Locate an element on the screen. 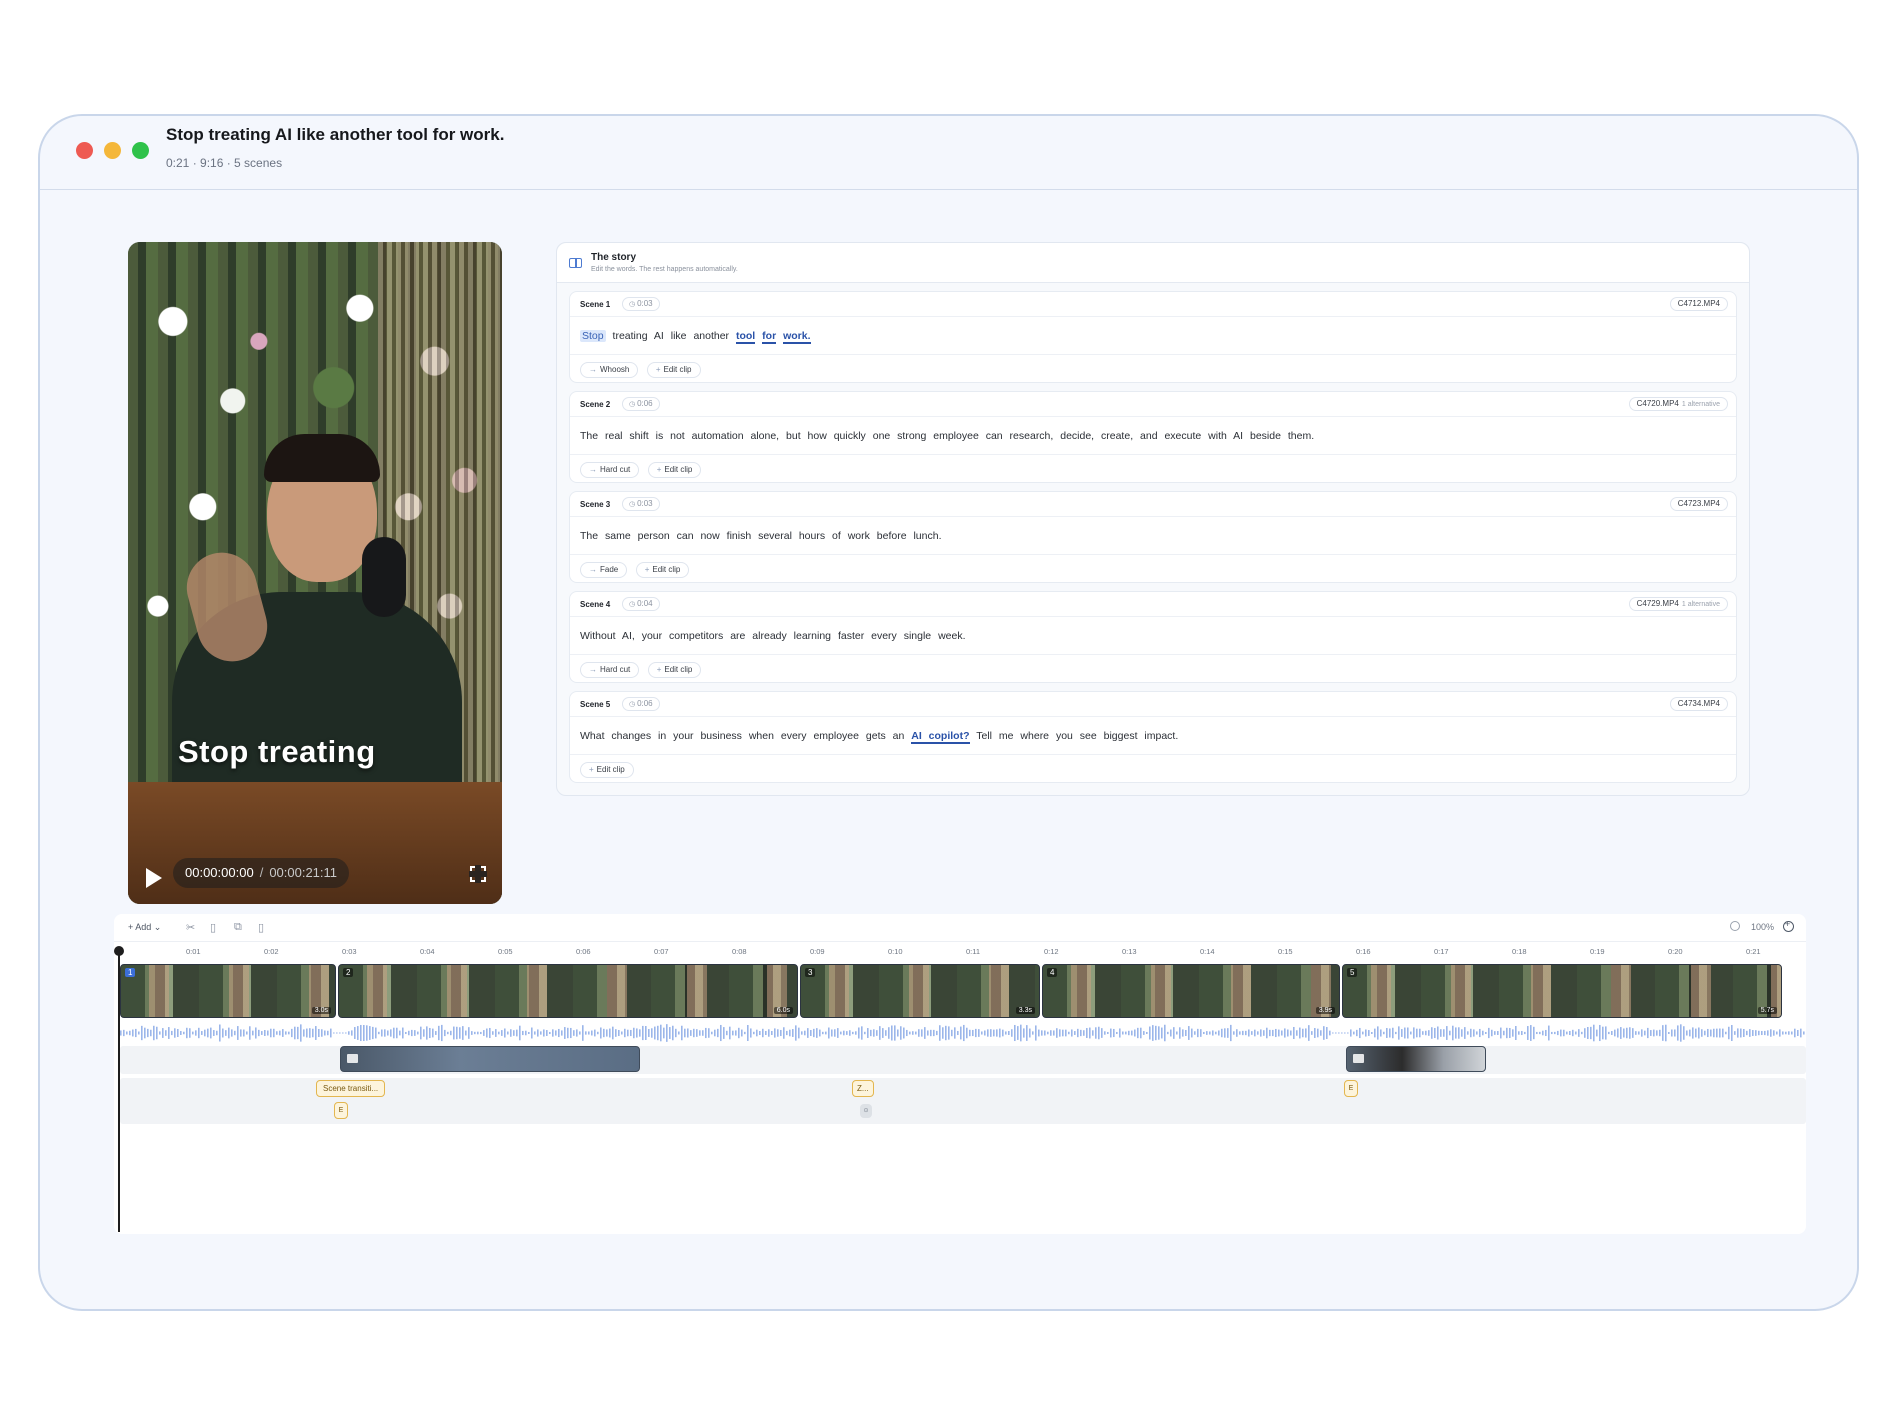 This screenshot has width=1895, height=1421. playhead is located at coordinates (119, 1089).